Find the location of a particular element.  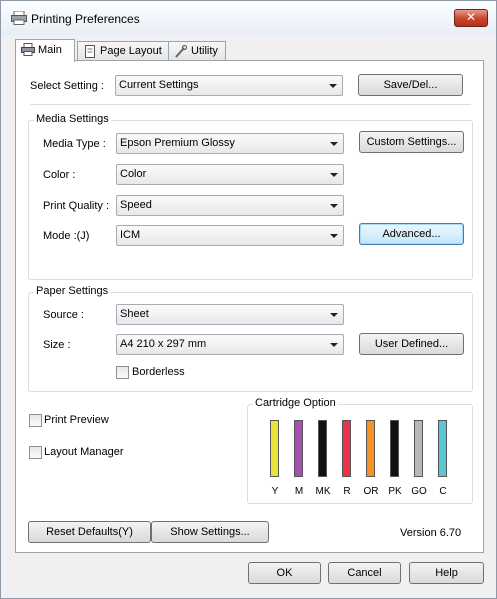

window-title: Printing Preferences is located at coordinates (85, 19).